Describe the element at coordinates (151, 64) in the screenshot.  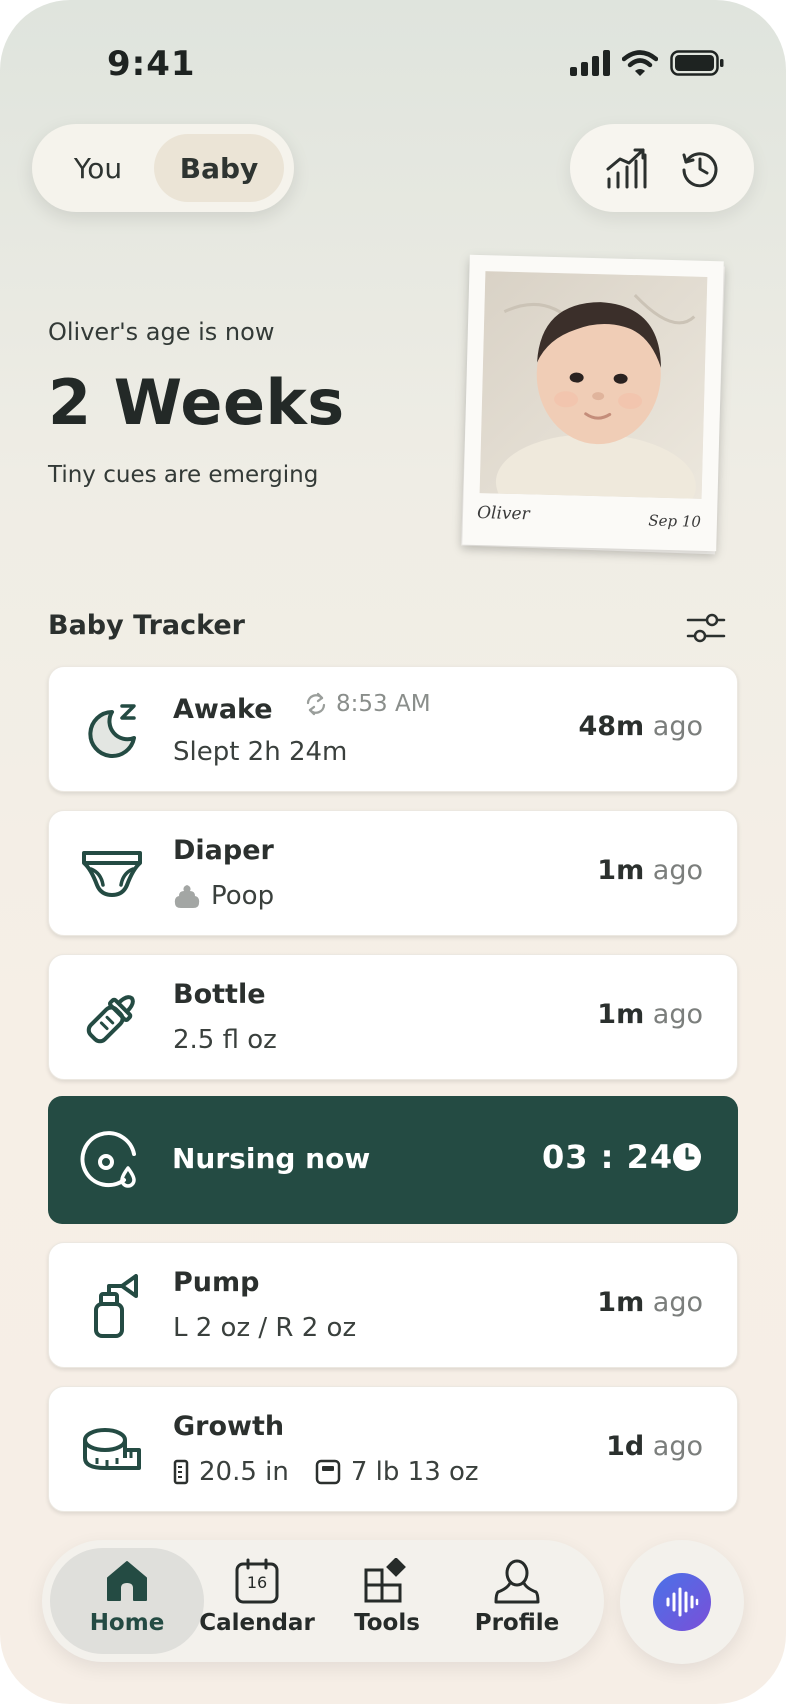
I see `status-time: 9:41` at that location.